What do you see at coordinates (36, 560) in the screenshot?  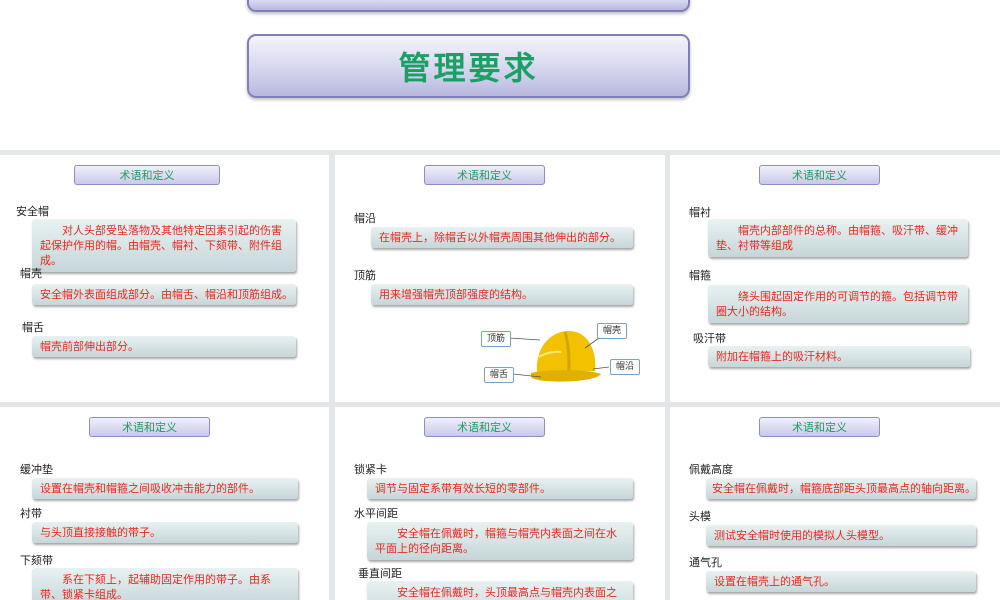 I see `term-label: 下颏带` at bounding box center [36, 560].